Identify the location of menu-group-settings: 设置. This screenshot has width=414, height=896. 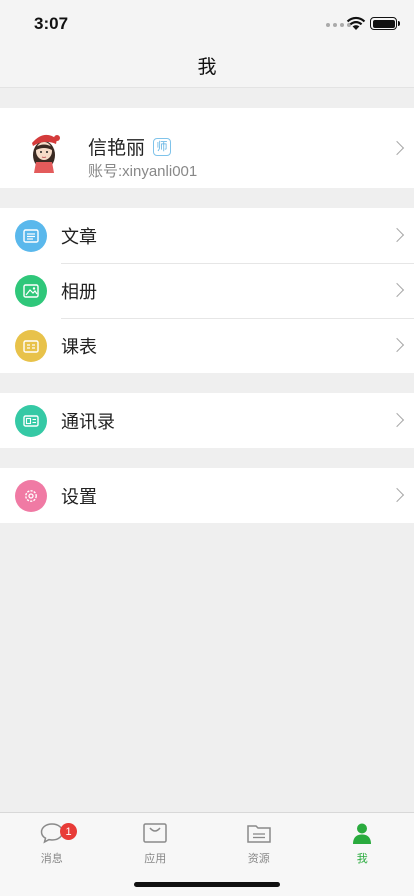
(207, 495).